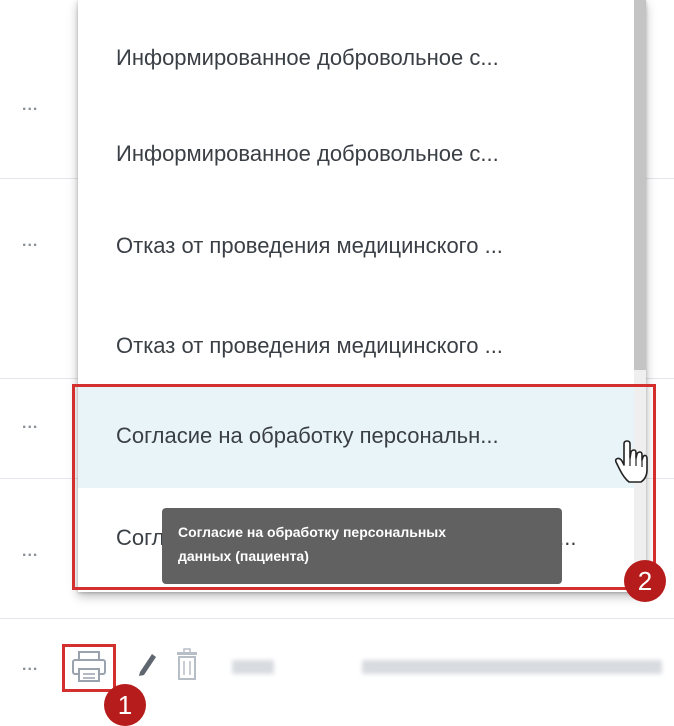 The width and height of the screenshot is (674, 726). What do you see at coordinates (147, 665) in the screenshot?
I see `edit-pencil-icon` at bounding box center [147, 665].